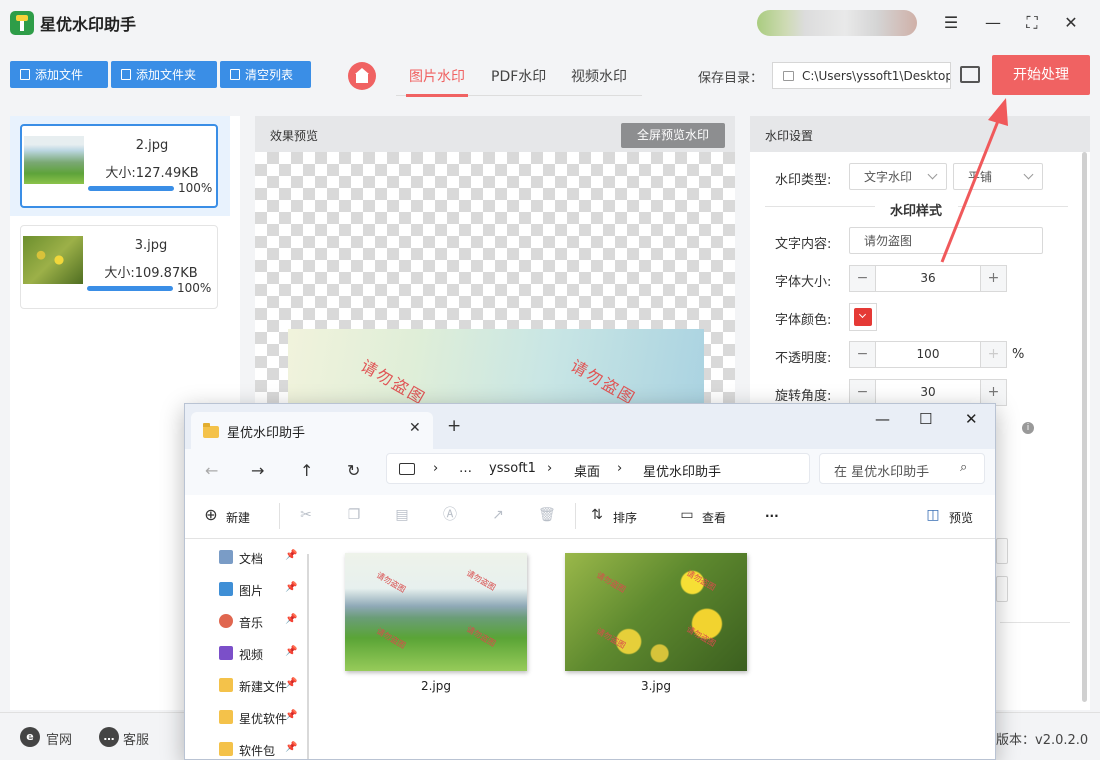  I want to click on chevron-down-icon, so click(932, 174).